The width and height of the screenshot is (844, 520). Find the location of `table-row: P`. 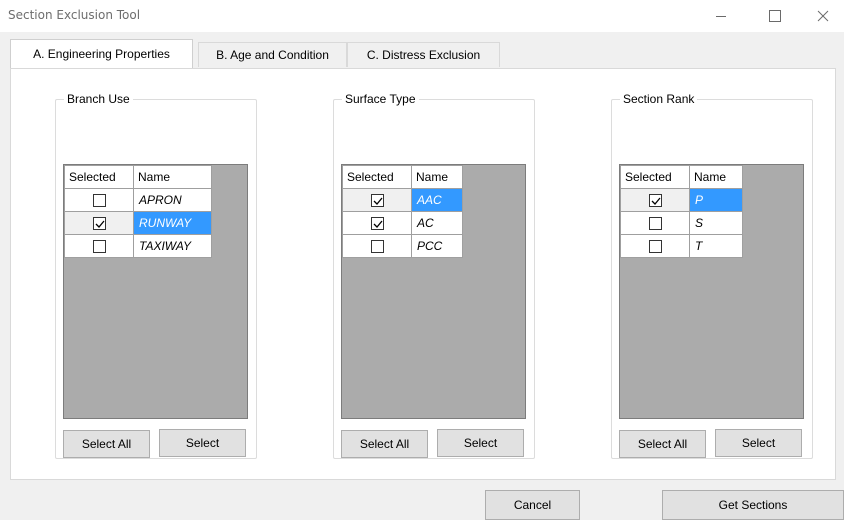

table-row: P is located at coordinates (681, 200).